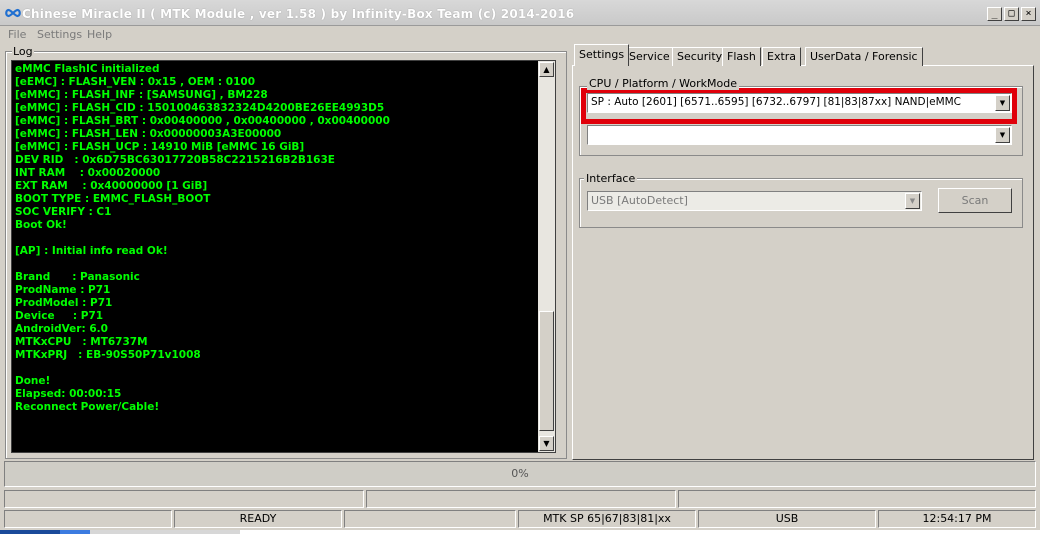 The height and width of the screenshot is (534, 1040). What do you see at coordinates (741, 56) in the screenshot?
I see `tab-flash: Flash` at bounding box center [741, 56].